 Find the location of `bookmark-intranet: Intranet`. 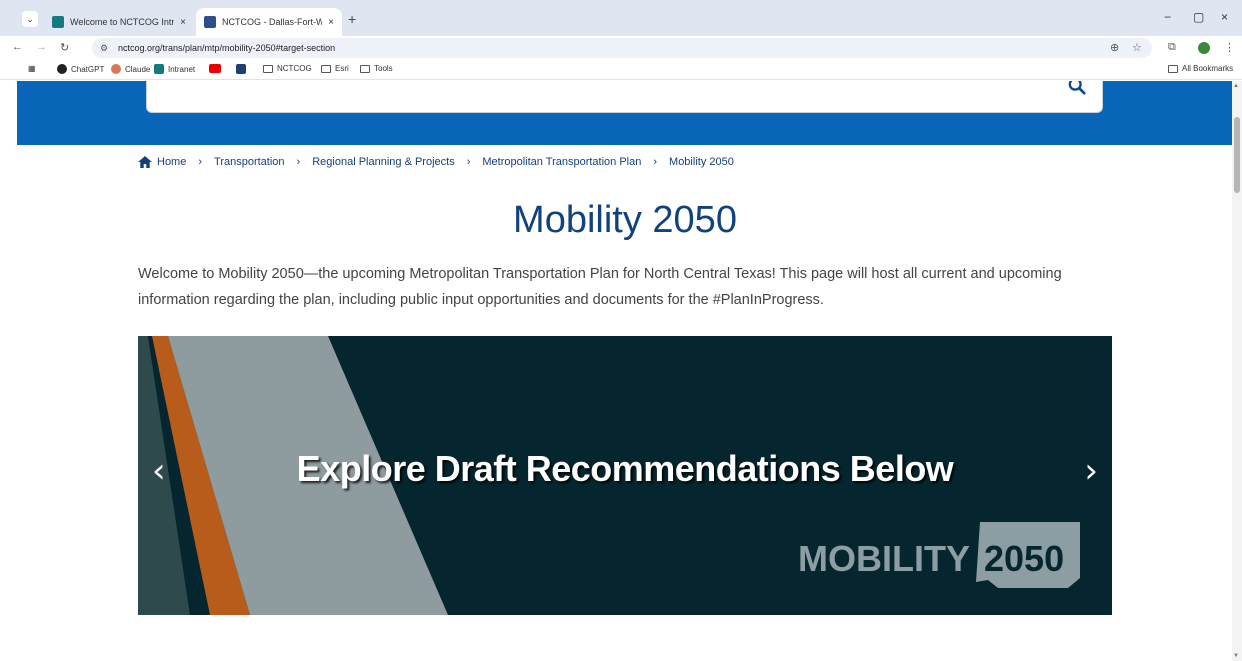

bookmark-intranet: Intranet is located at coordinates (174, 69).